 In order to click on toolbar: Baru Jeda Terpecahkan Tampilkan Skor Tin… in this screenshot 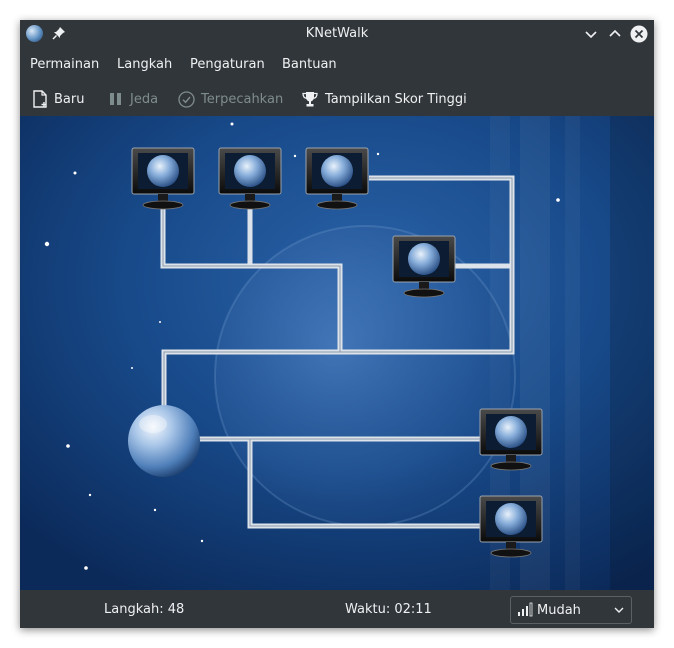, I will do `click(337, 99)`.